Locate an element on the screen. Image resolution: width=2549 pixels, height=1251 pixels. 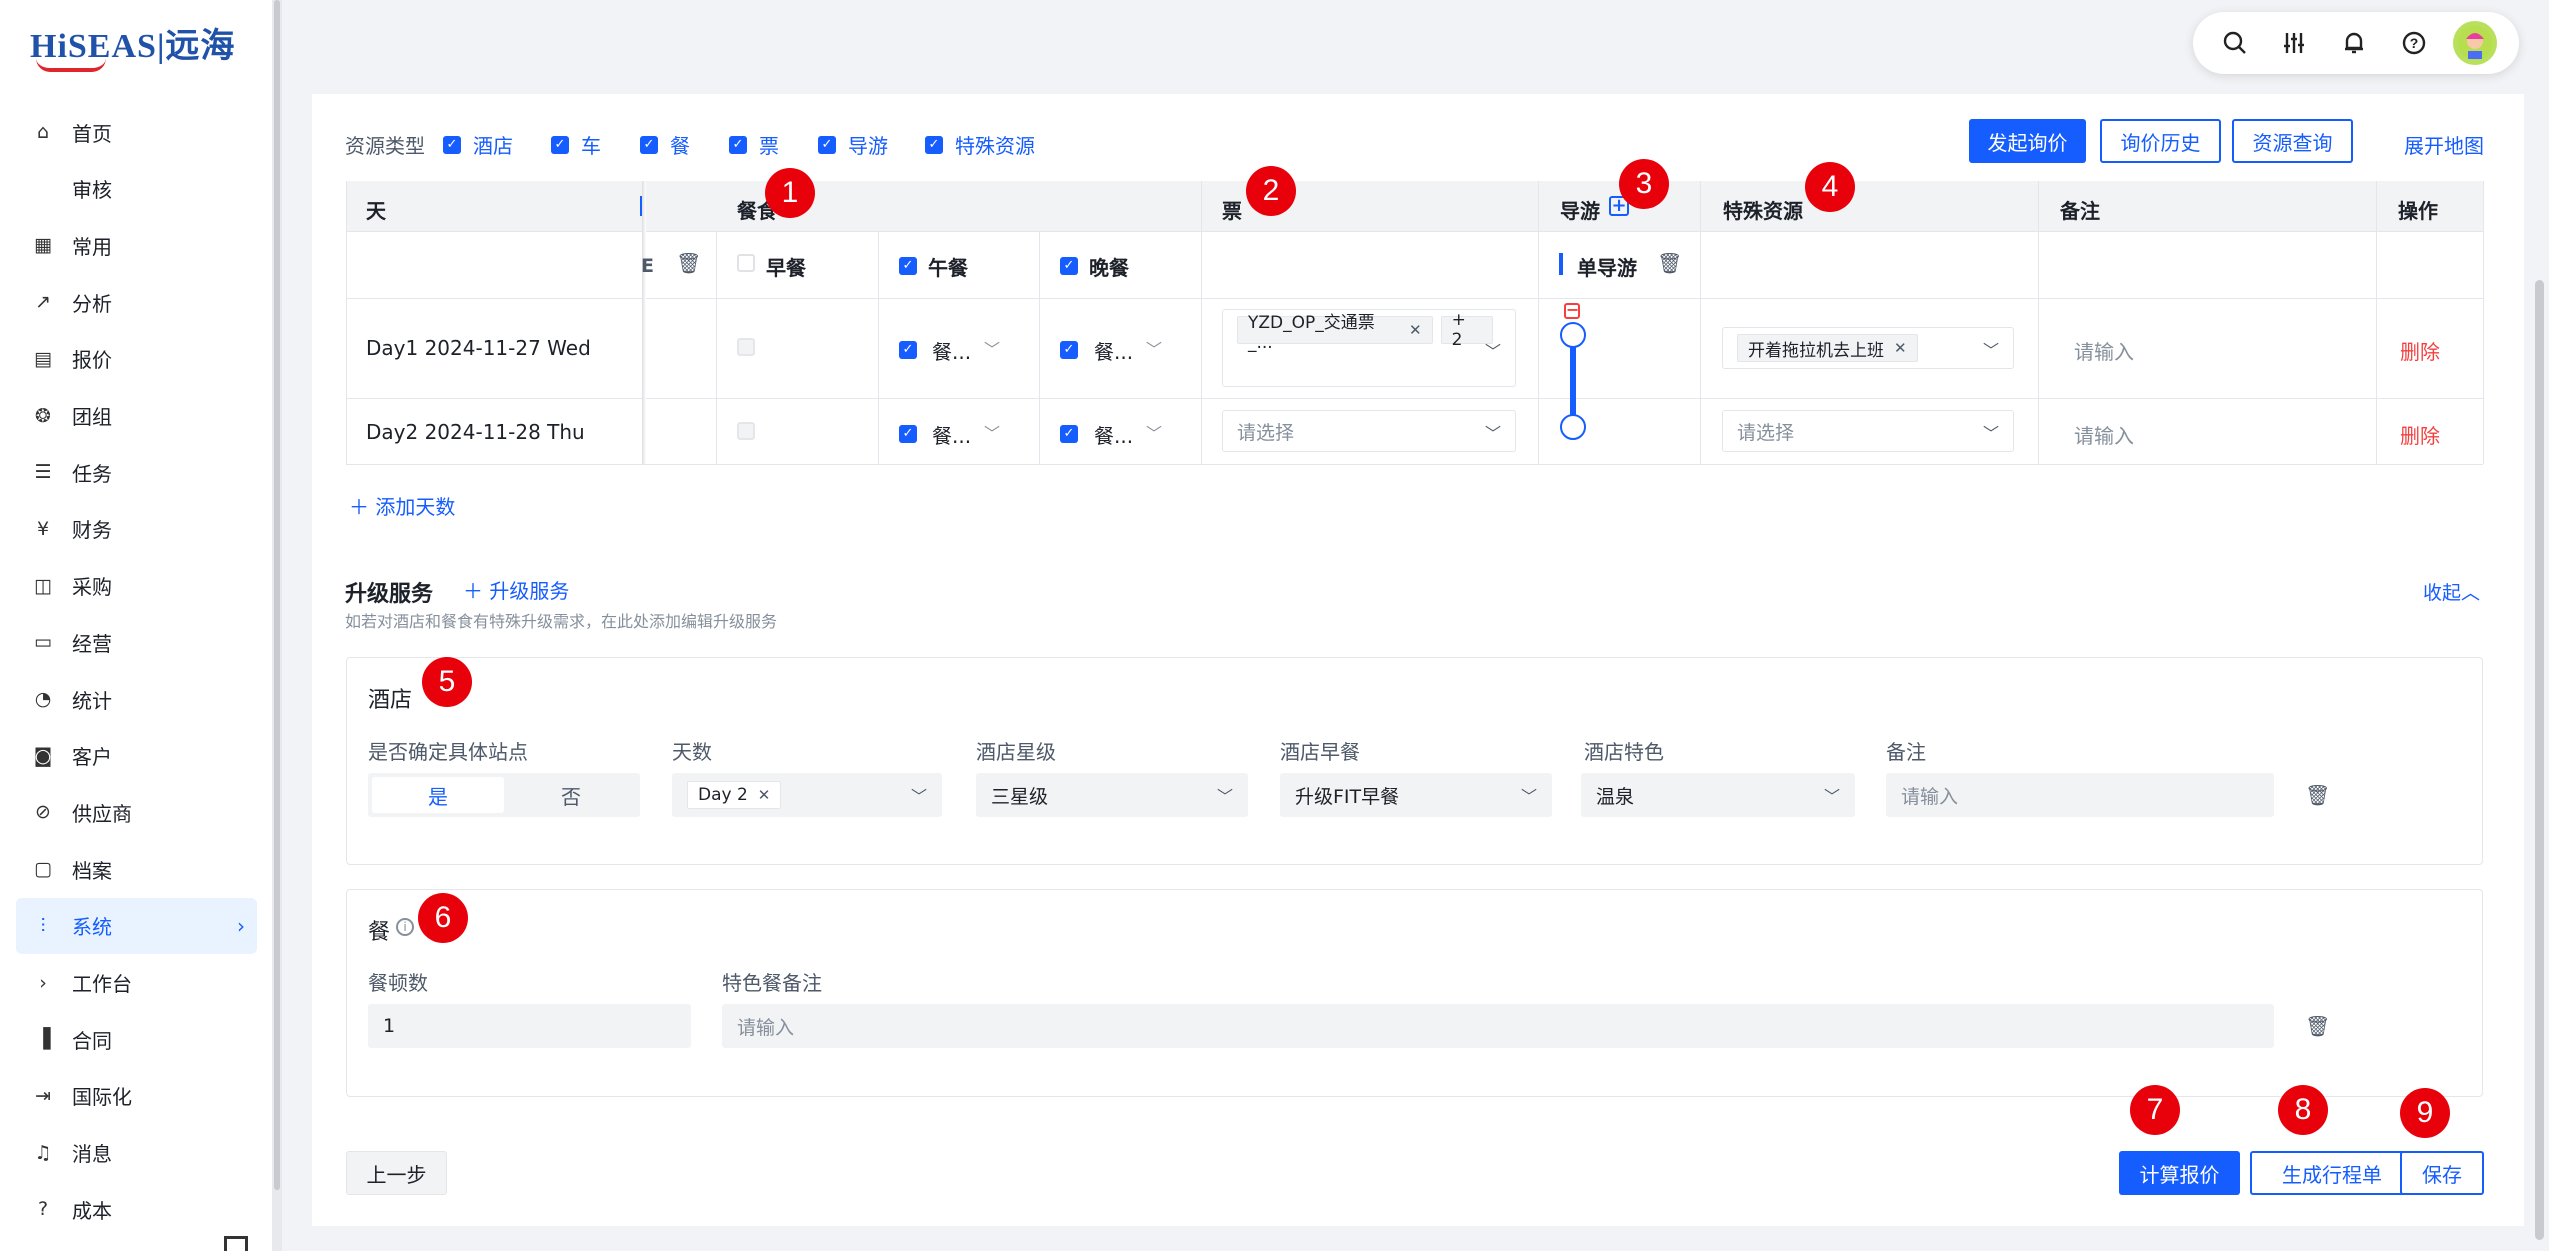
sidebar-item-1: 审核 is located at coordinates (136, 189).